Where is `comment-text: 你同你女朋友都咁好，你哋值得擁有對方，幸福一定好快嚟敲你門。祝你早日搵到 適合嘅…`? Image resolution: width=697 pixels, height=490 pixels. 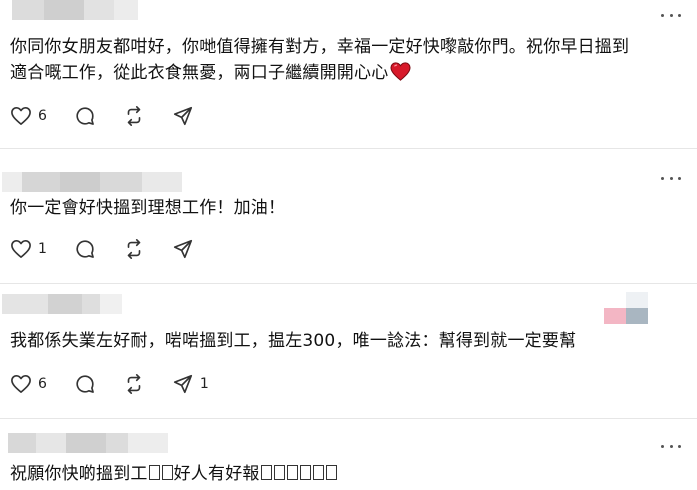 comment-text: 你同你女朋友都咁好，你哋值得擁有對方，幸福一定好快嚟敲你門。祝你早日搵到 適合嘅… is located at coordinates (340, 61).